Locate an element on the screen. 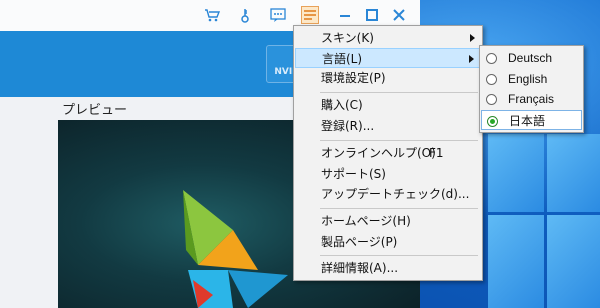 Image resolution: width=600 pixels, height=308 pixels. menu-item-label: 購入(C) is located at coordinates (342, 105).